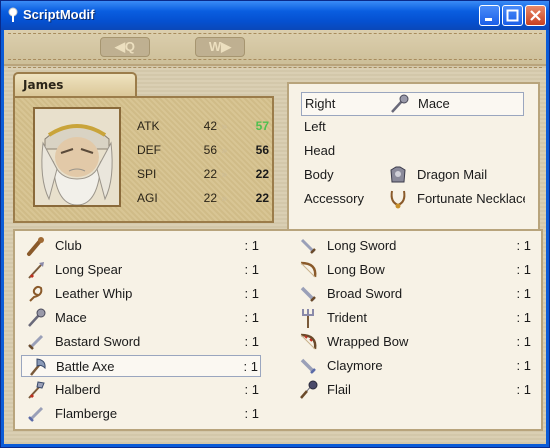 Image resolution: width=550 pixels, height=448 pixels. Describe the element at coordinates (315, 126) in the screenshot. I see `slot-label: Left` at that location.